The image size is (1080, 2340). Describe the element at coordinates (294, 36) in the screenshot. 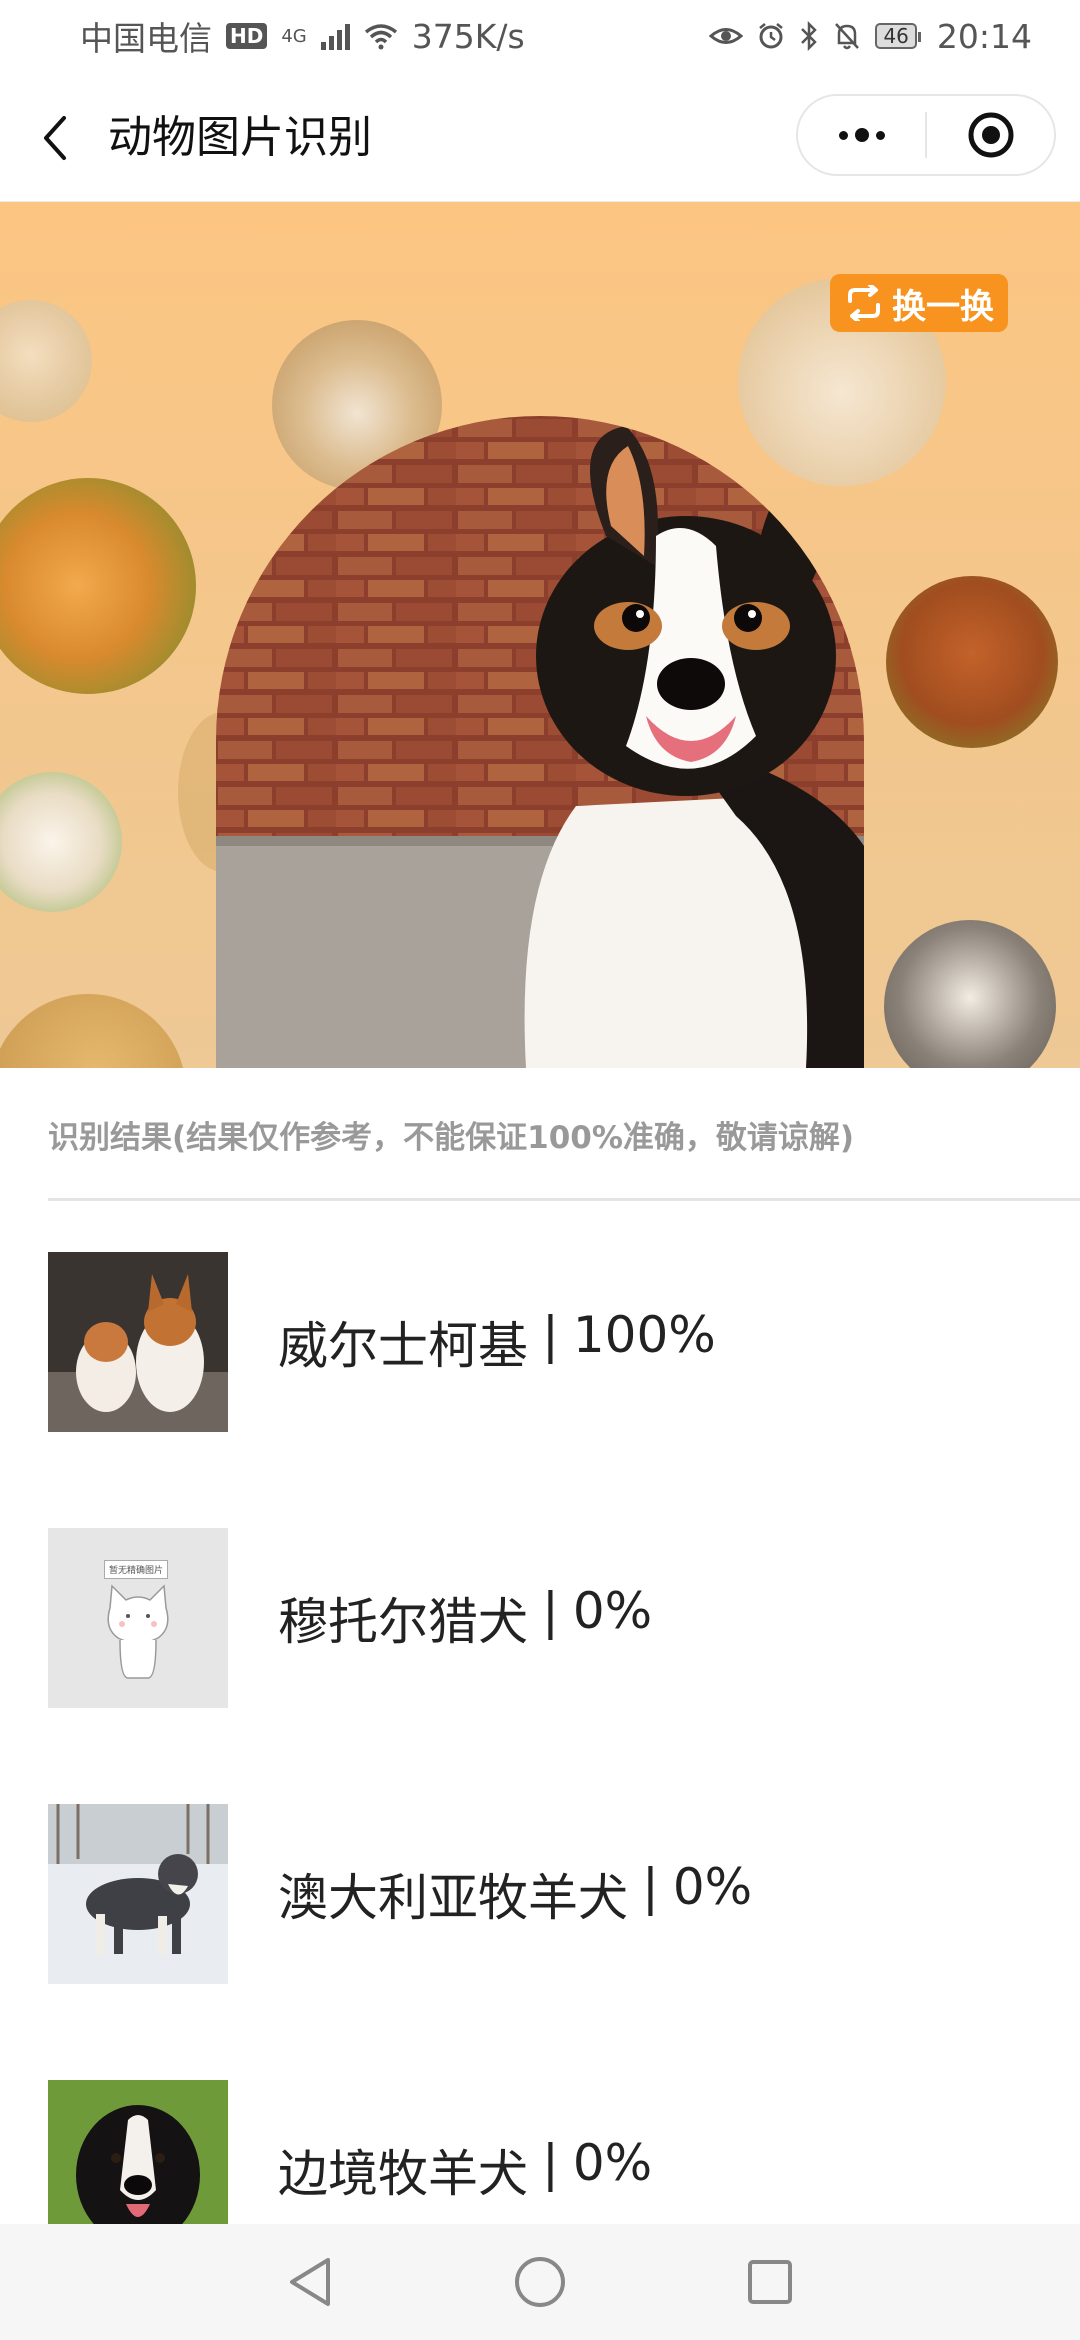

I see `network-type: 4G` at that location.